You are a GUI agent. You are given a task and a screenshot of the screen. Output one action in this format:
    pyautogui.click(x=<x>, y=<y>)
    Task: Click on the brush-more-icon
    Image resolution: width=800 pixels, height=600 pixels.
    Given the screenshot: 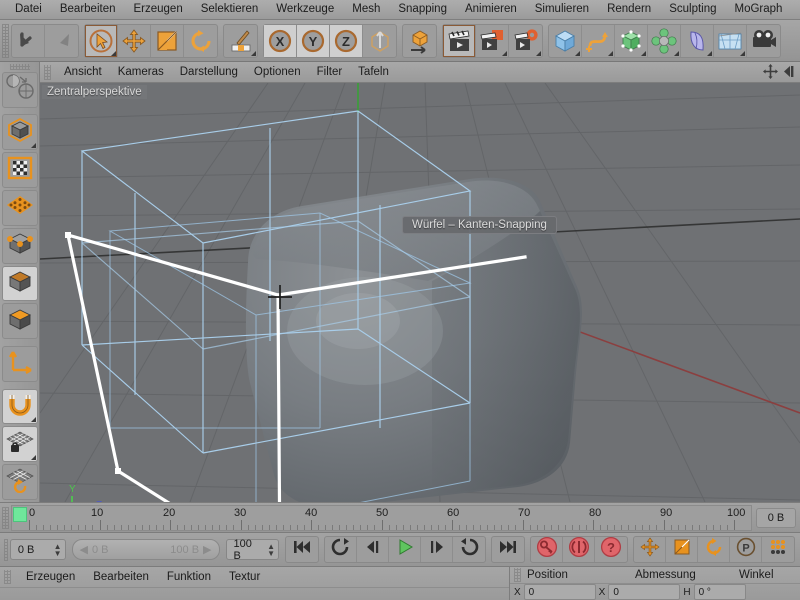 What is the action you would take?
    pyautogui.click(x=253, y=53)
    